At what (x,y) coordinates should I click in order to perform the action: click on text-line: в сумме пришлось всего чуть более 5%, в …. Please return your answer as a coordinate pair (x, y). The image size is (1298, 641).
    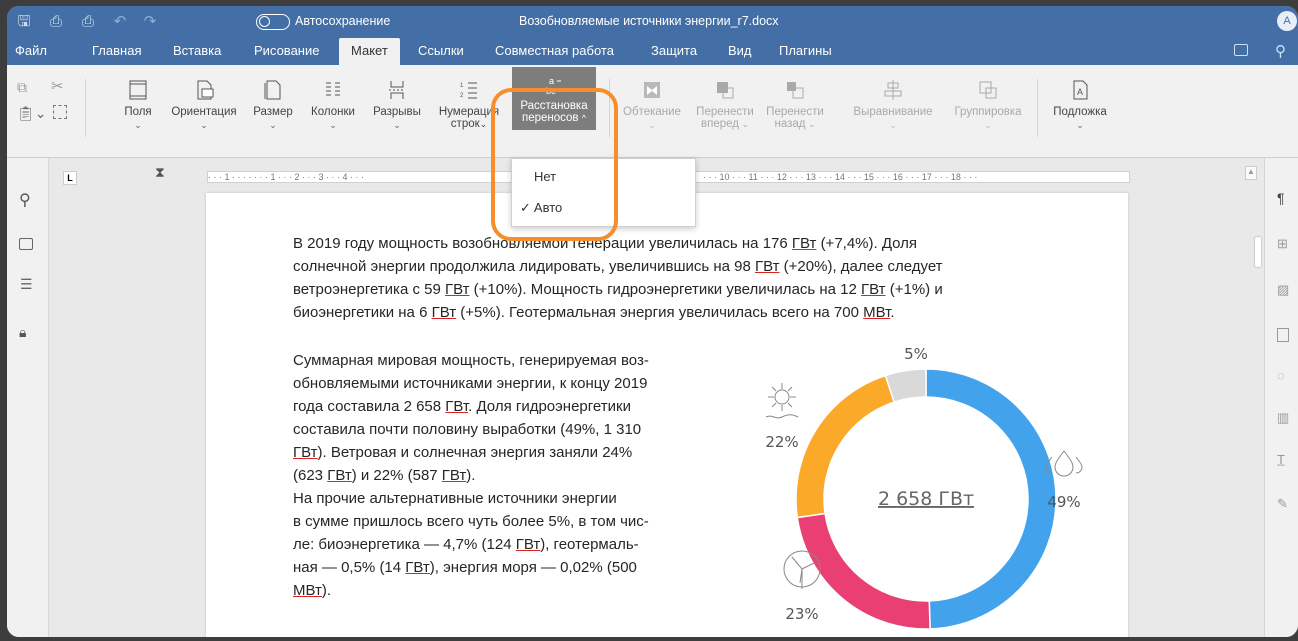
    Looking at the image, I should click on (471, 521).